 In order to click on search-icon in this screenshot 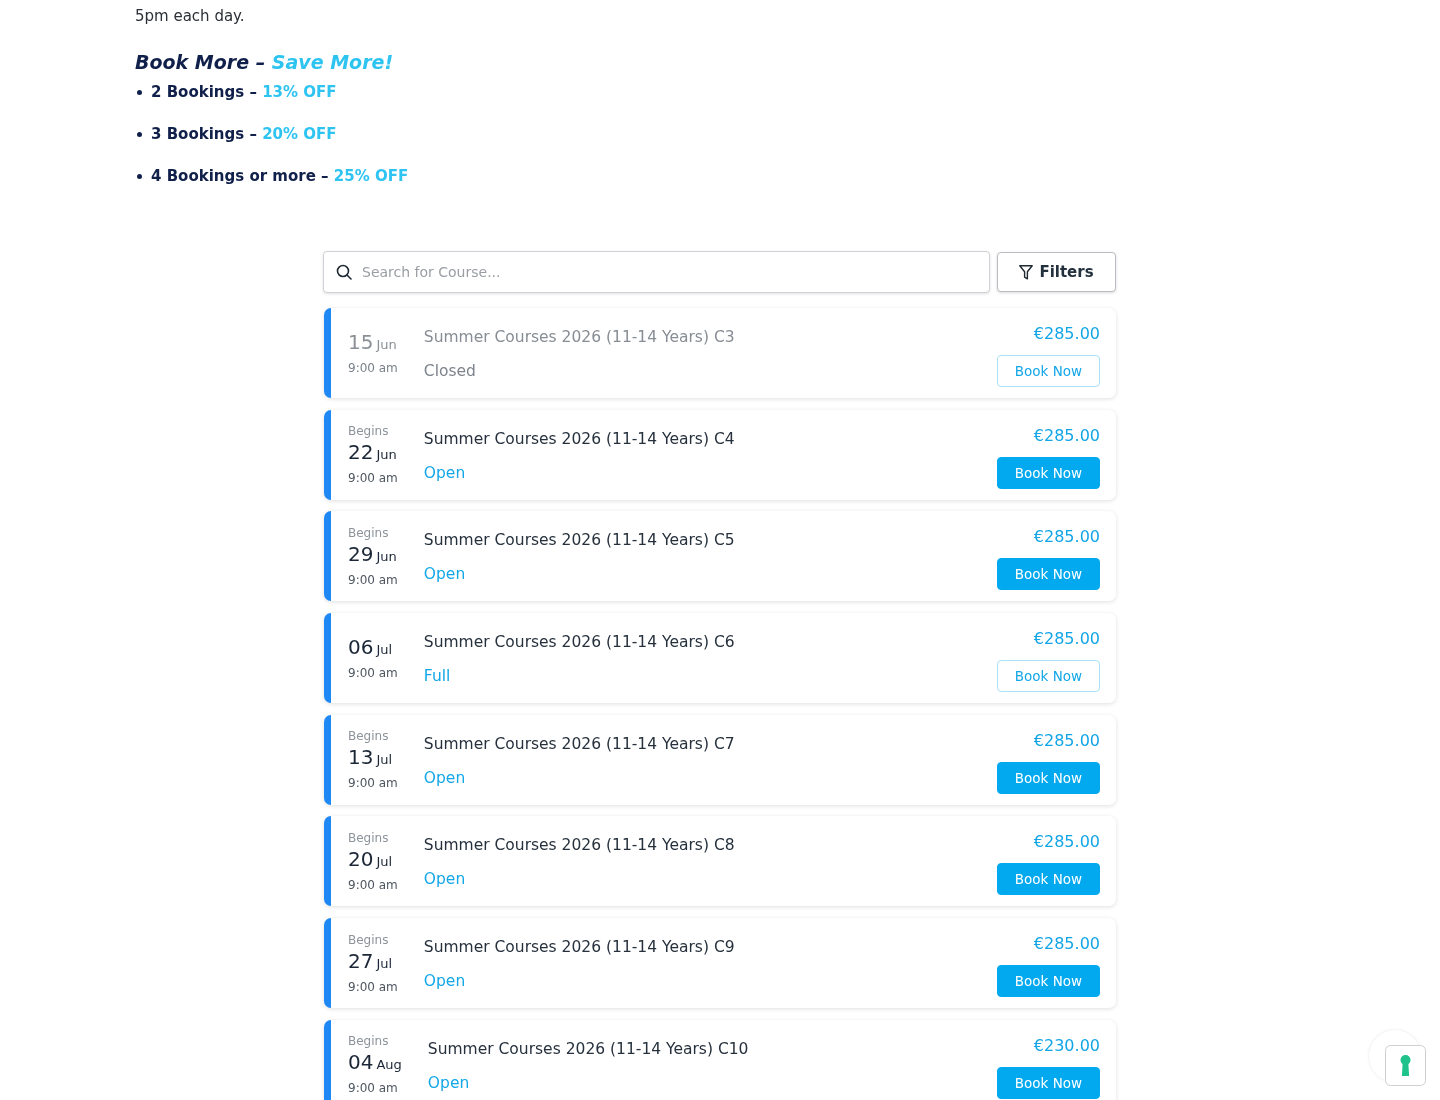, I will do `click(344, 272)`.